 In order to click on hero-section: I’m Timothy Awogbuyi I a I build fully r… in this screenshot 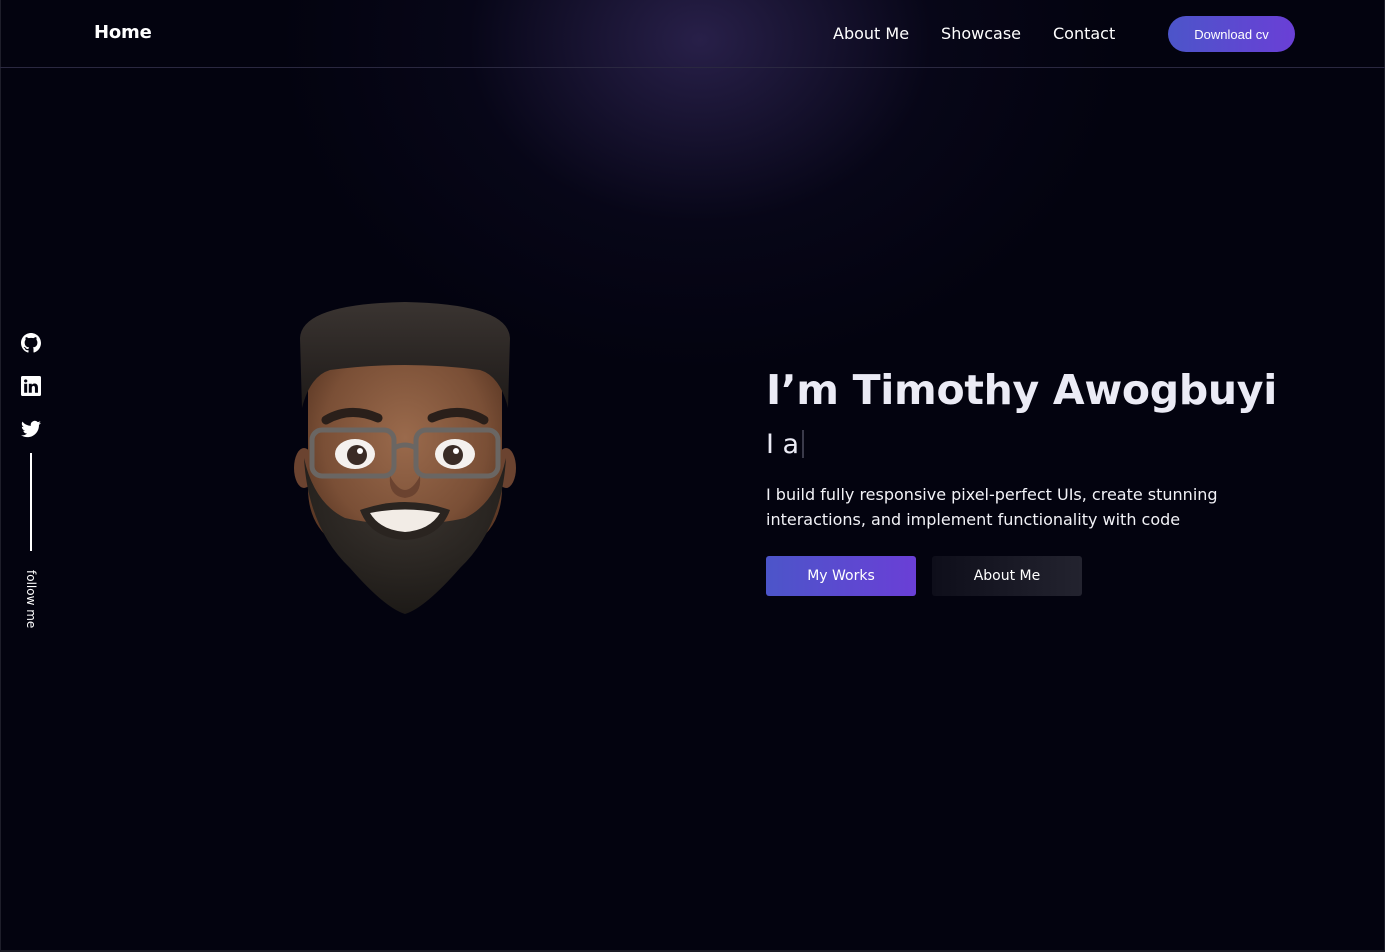, I will do `click(1046, 480)`.